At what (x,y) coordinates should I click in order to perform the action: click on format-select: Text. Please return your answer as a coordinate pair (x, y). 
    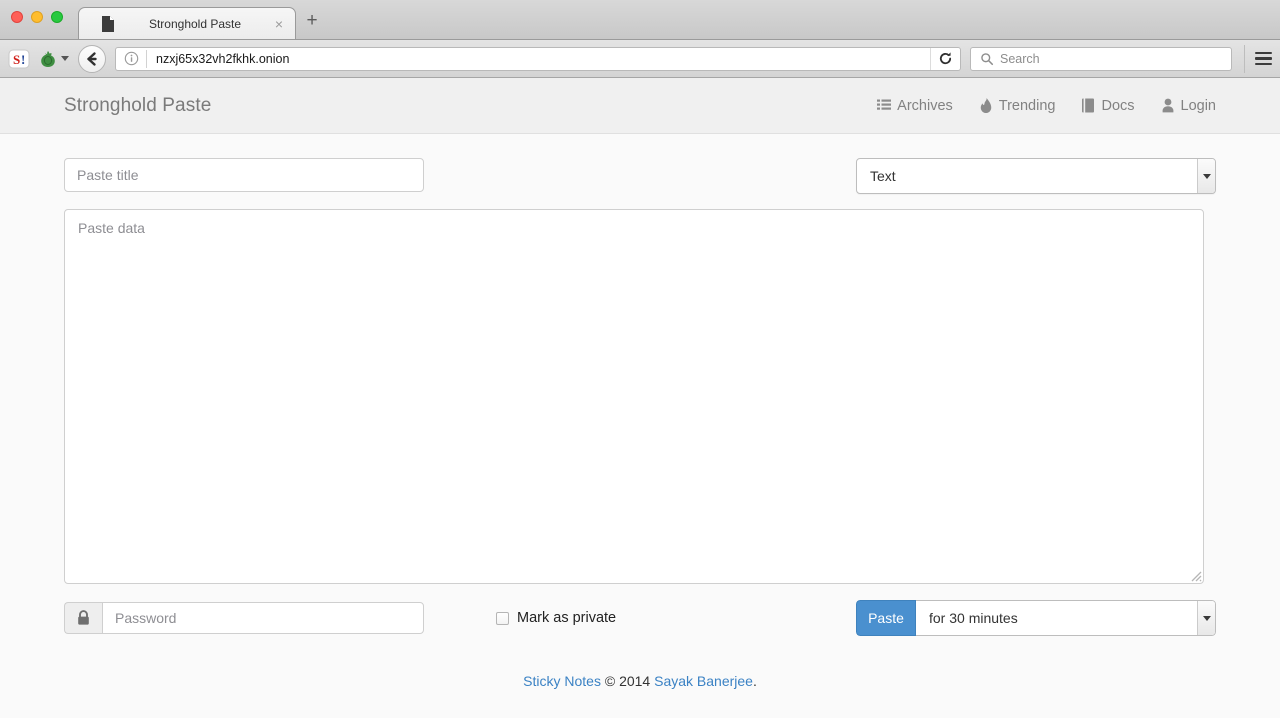
    Looking at the image, I should click on (1036, 176).